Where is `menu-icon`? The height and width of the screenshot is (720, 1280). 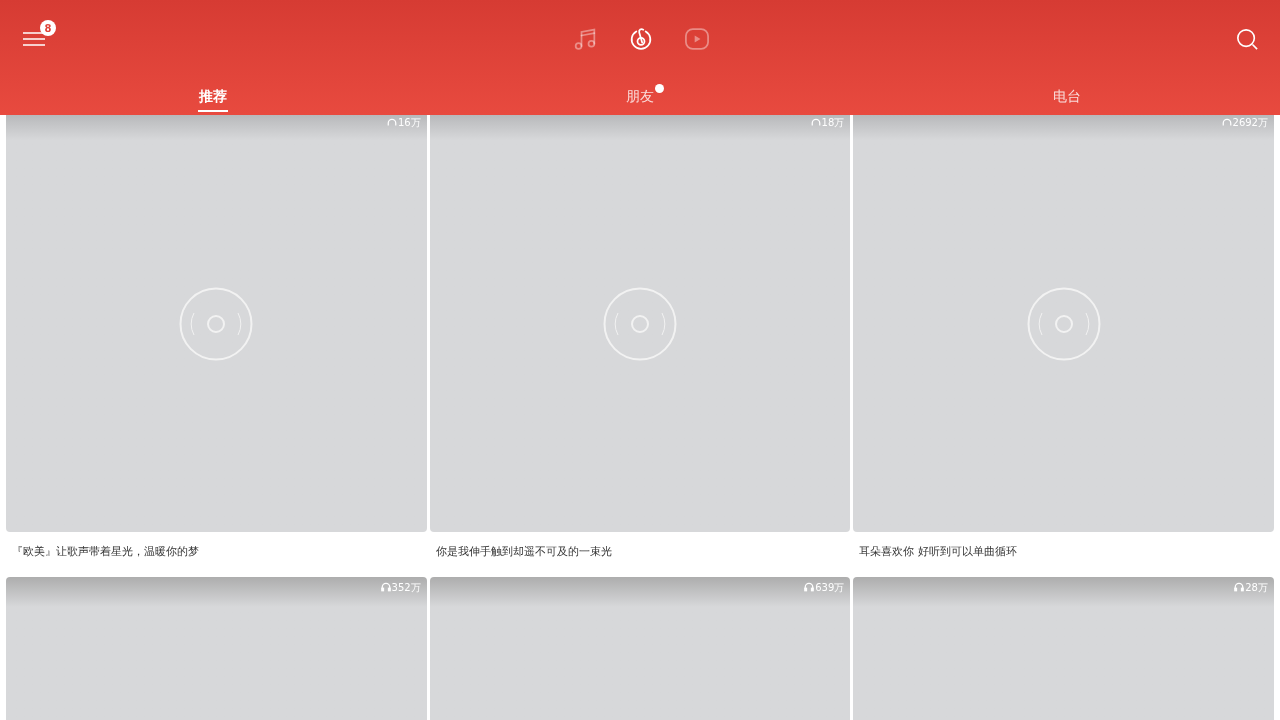
menu-icon is located at coordinates (34, 39).